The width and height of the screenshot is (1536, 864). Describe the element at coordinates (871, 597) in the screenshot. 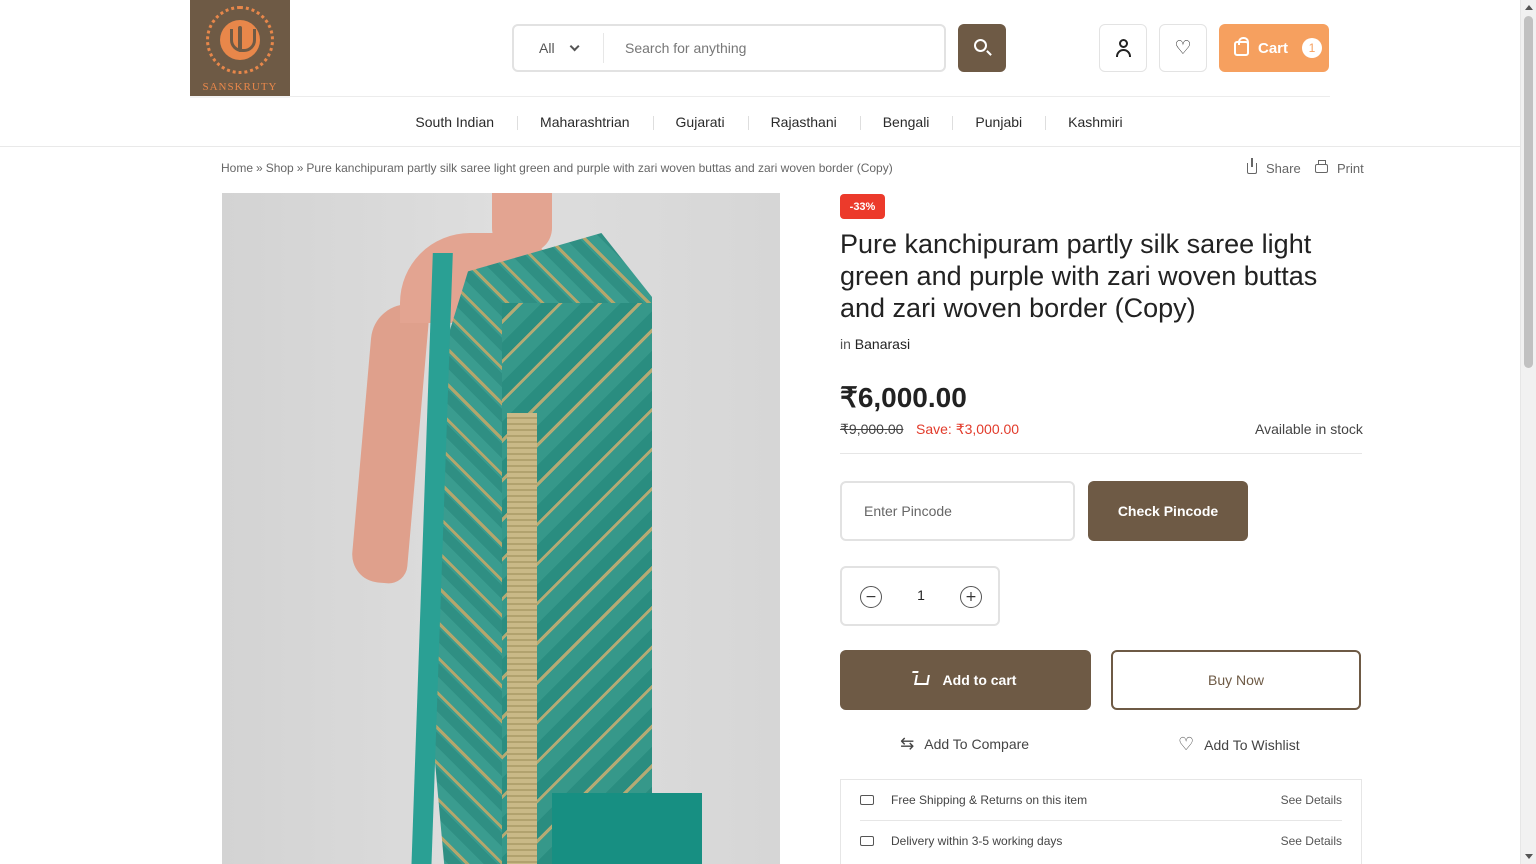

I see `quantity-decrease-button: −` at that location.